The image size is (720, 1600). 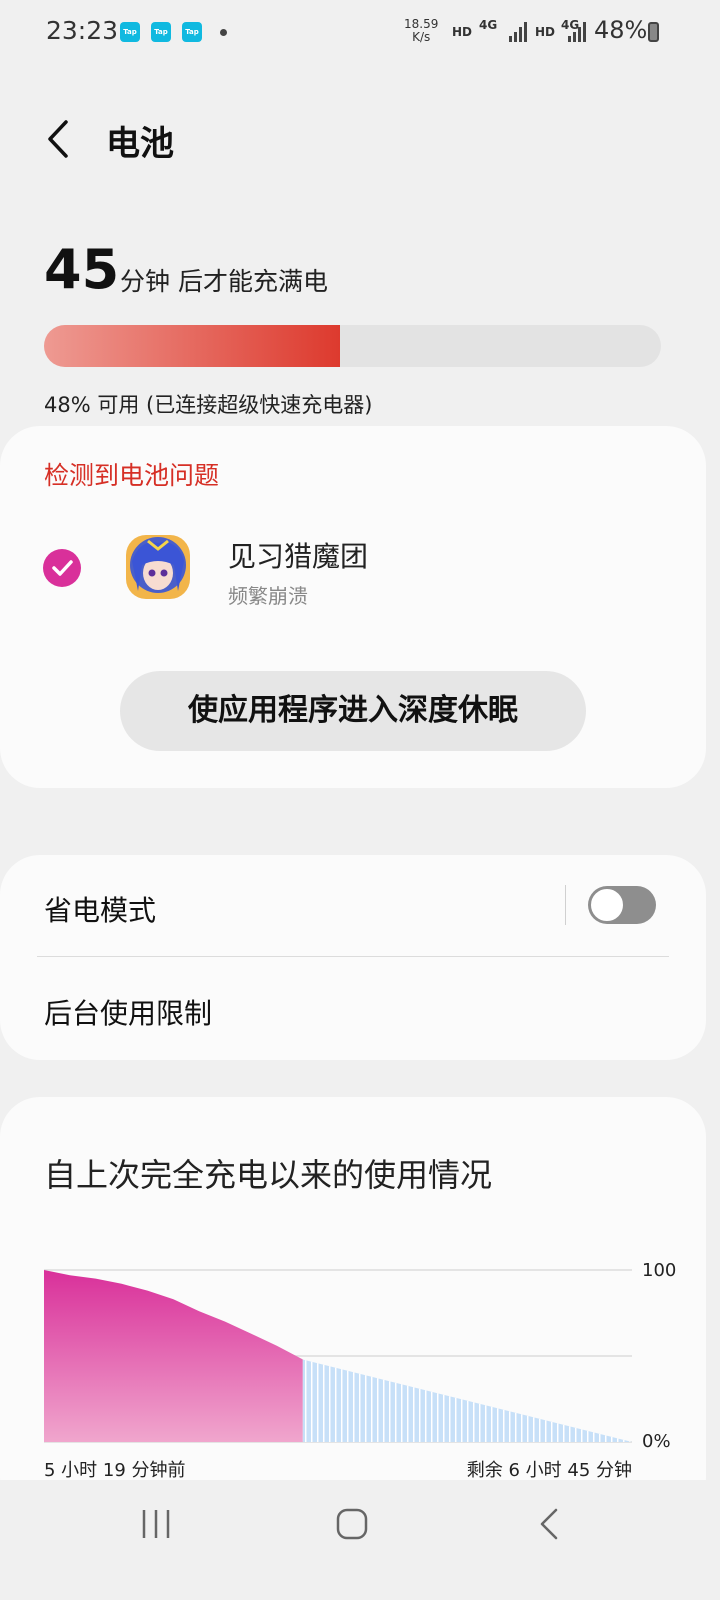 I want to click on power-saving-toggle, so click(x=622, y=905).